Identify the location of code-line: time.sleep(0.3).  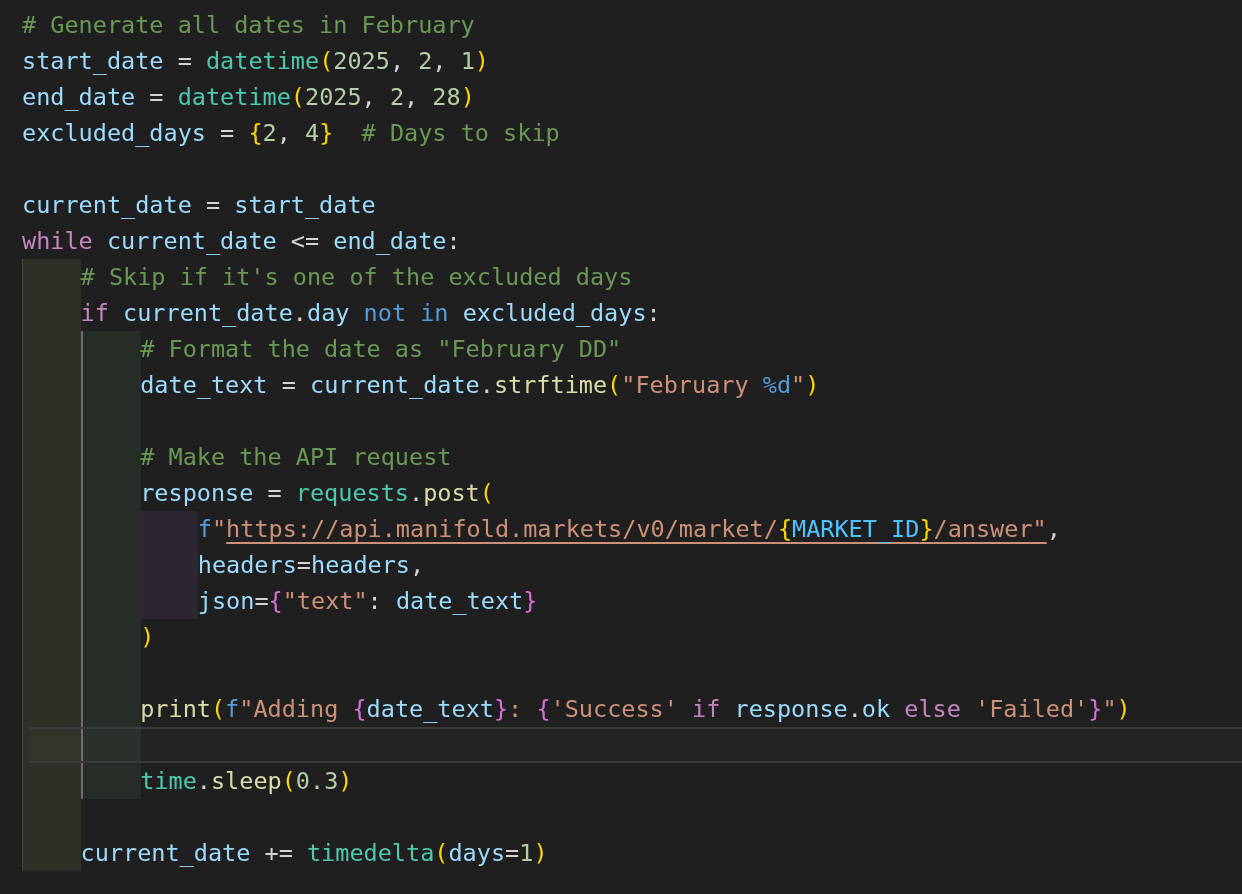
(247, 781).